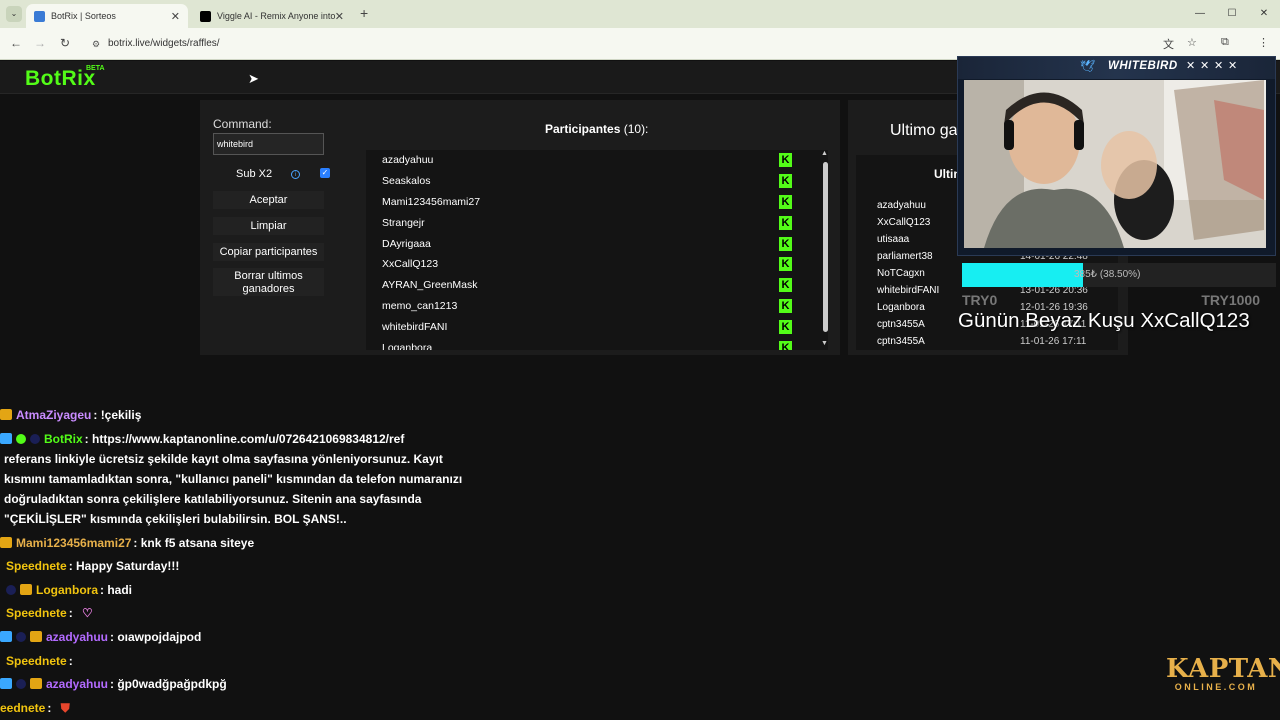  Describe the element at coordinates (272, 16) in the screenshot. I see `tab-viggle: Viggle AI - Remix Anyone into ✕` at that location.